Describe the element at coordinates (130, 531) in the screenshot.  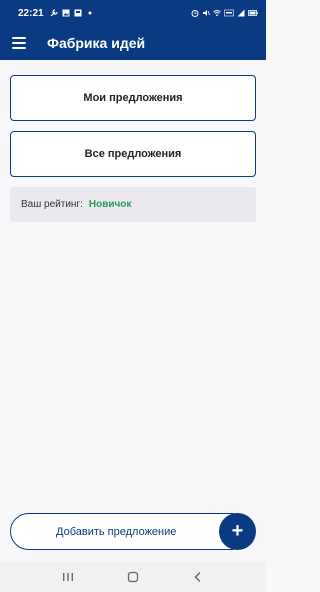
I see `add-proposal-button: Добавить предложение` at that location.